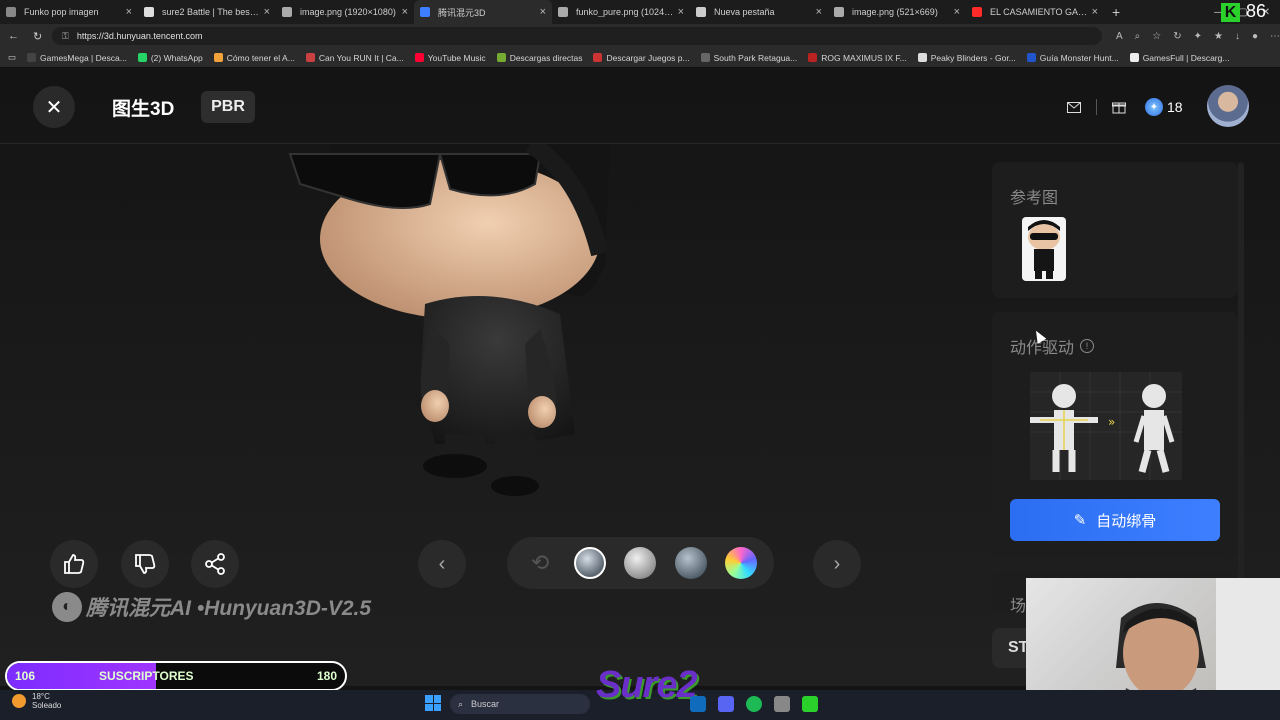 Image resolution: width=1280 pixels, height=720 pixels. What do you see at coordinates (1119, 36) in the screenshot?
I see `translate-icon: A` at bounding box center [1119, 36].